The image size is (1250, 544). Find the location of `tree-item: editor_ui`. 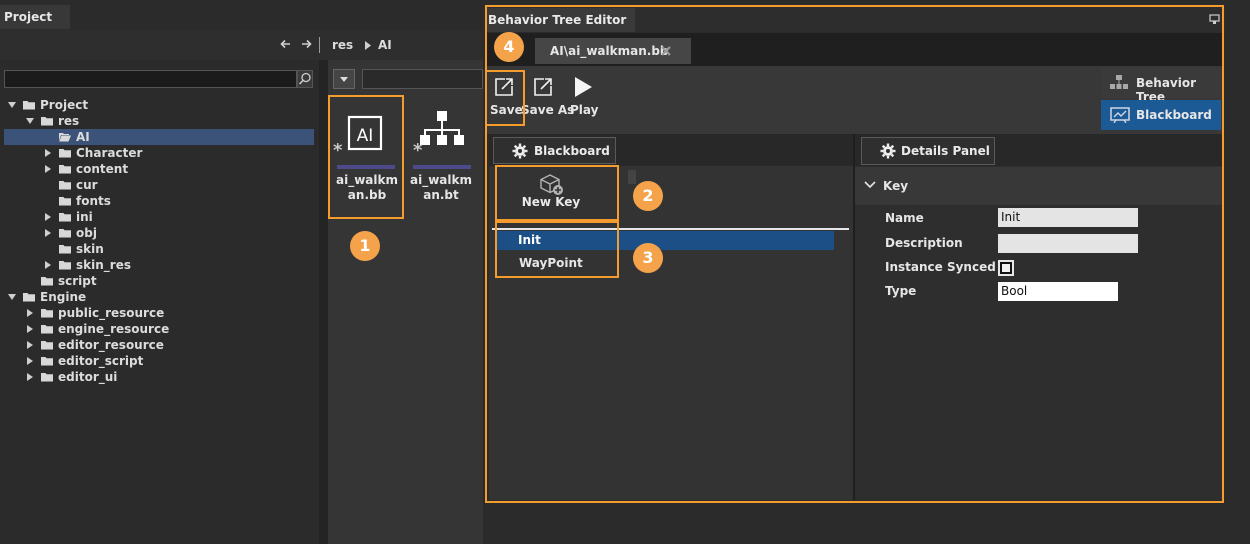

tree-item: editor_ui is located at coordinates (159, 377).